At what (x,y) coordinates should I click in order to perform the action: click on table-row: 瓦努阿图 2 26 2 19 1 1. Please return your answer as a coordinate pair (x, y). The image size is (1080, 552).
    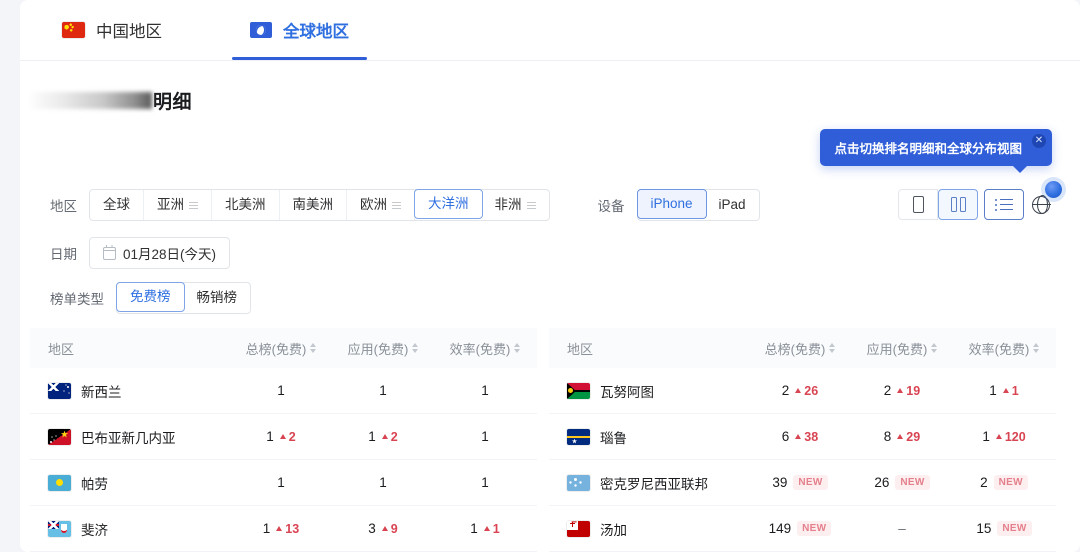
    Looking at the image, I should click on (802, 391).